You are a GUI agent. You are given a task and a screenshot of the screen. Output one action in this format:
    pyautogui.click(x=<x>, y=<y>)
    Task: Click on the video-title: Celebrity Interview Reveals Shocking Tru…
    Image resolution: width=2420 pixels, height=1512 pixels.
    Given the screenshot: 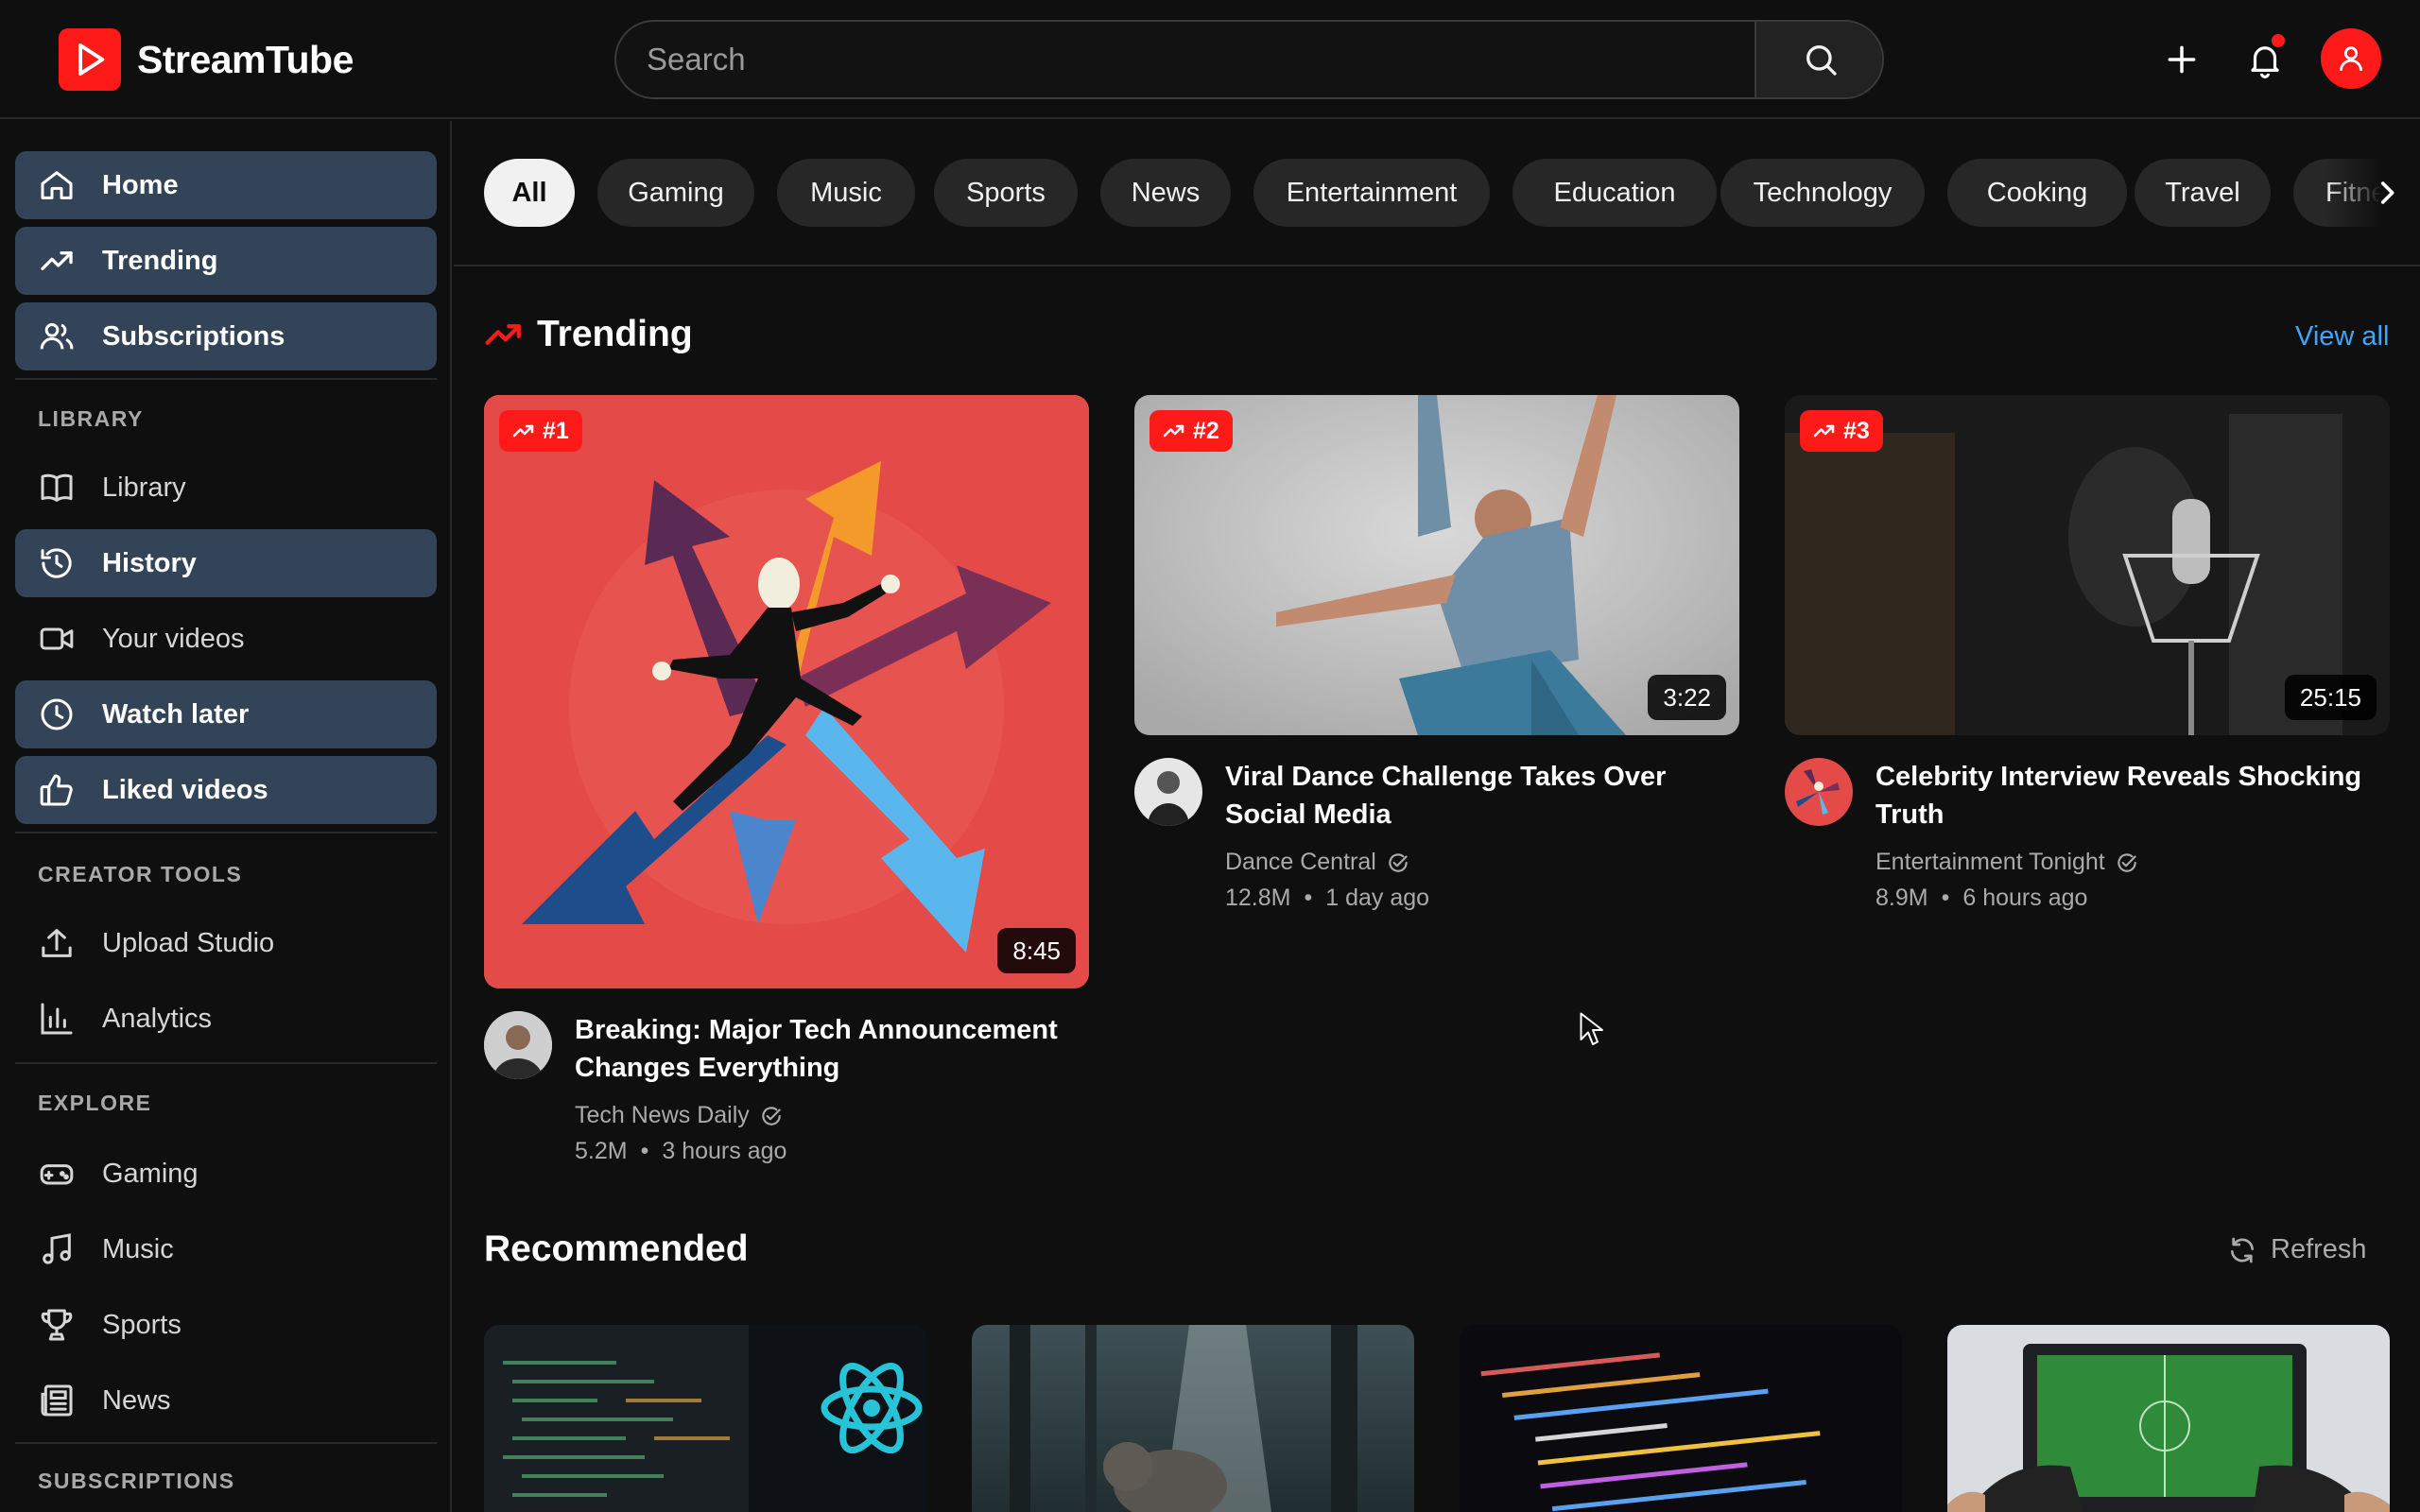 What is the action you would take?
    pyautogui.click(x=2131, y=795)
    